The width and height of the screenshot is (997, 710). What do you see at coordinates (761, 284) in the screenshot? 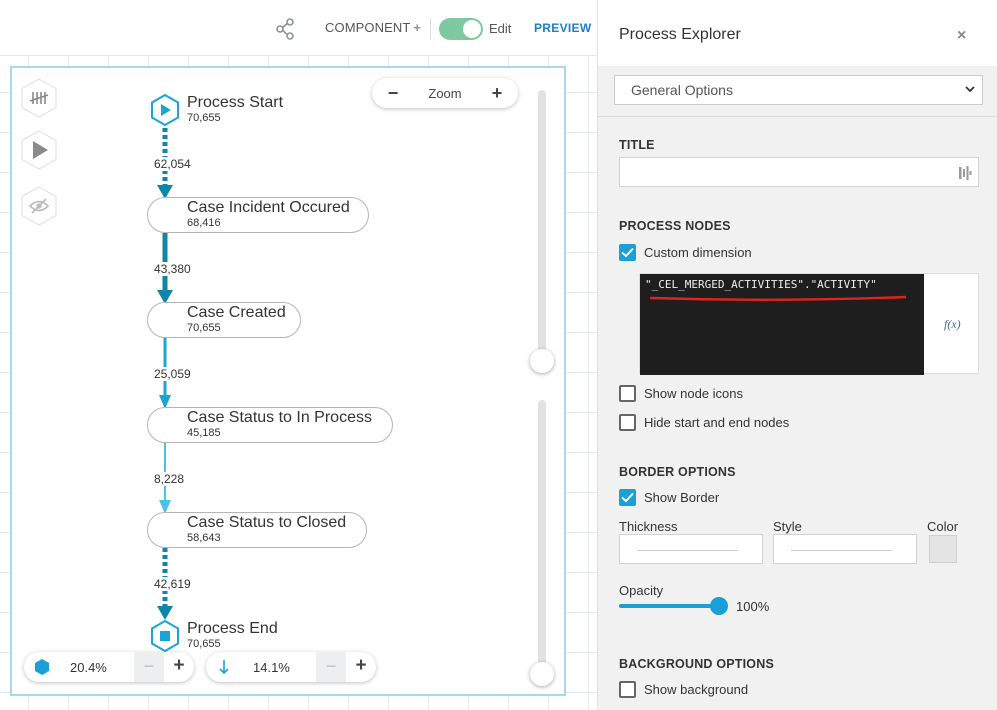
I see `dimension-code-text: "_CEL_MERGED_ACTIVITIES"."ACTIVITY"` at bounding box center [761, 284].